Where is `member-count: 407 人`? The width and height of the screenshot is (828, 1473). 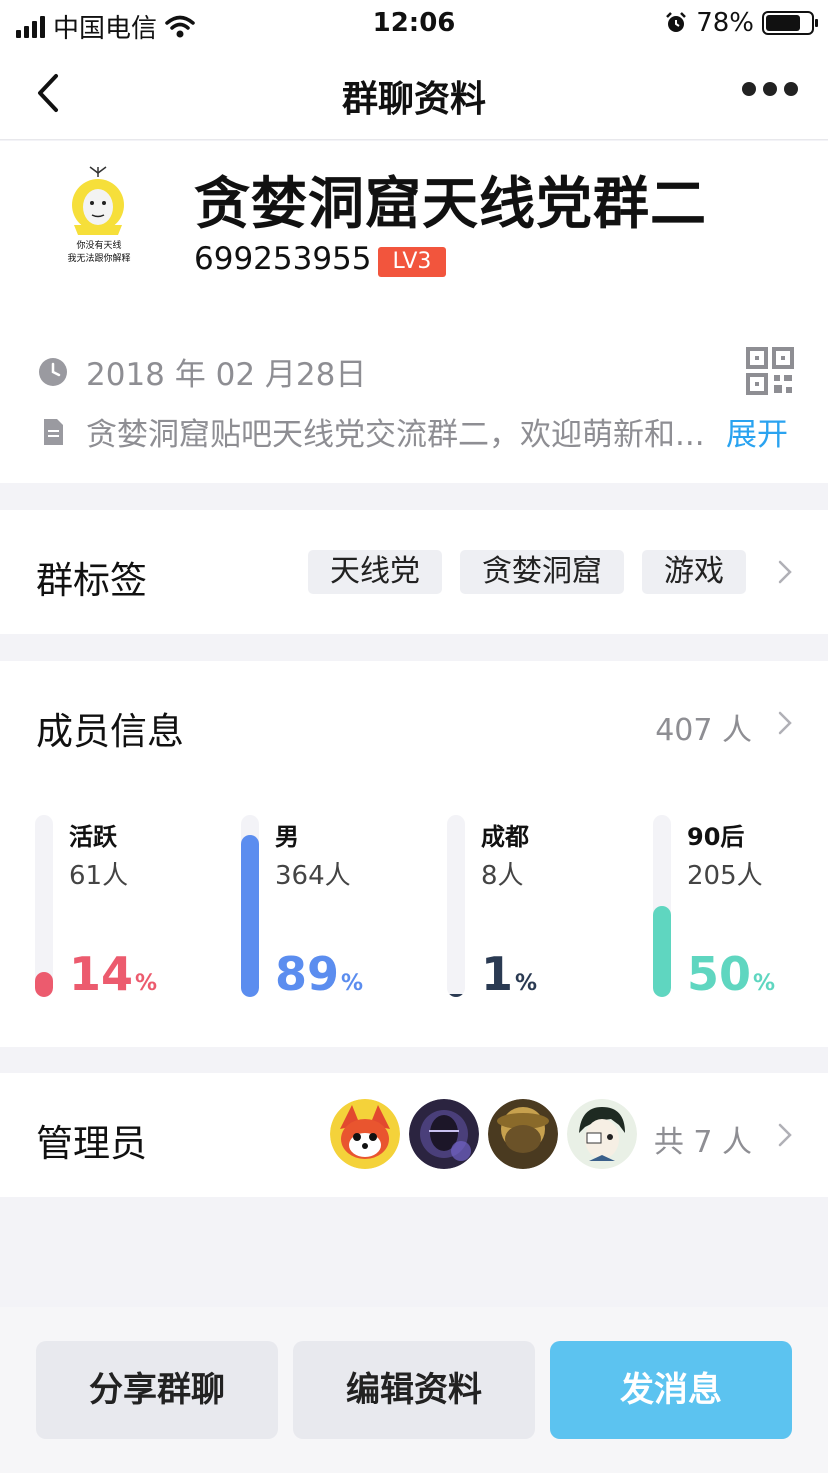 member-count: 407 人 is located at coordinates (703, 727).